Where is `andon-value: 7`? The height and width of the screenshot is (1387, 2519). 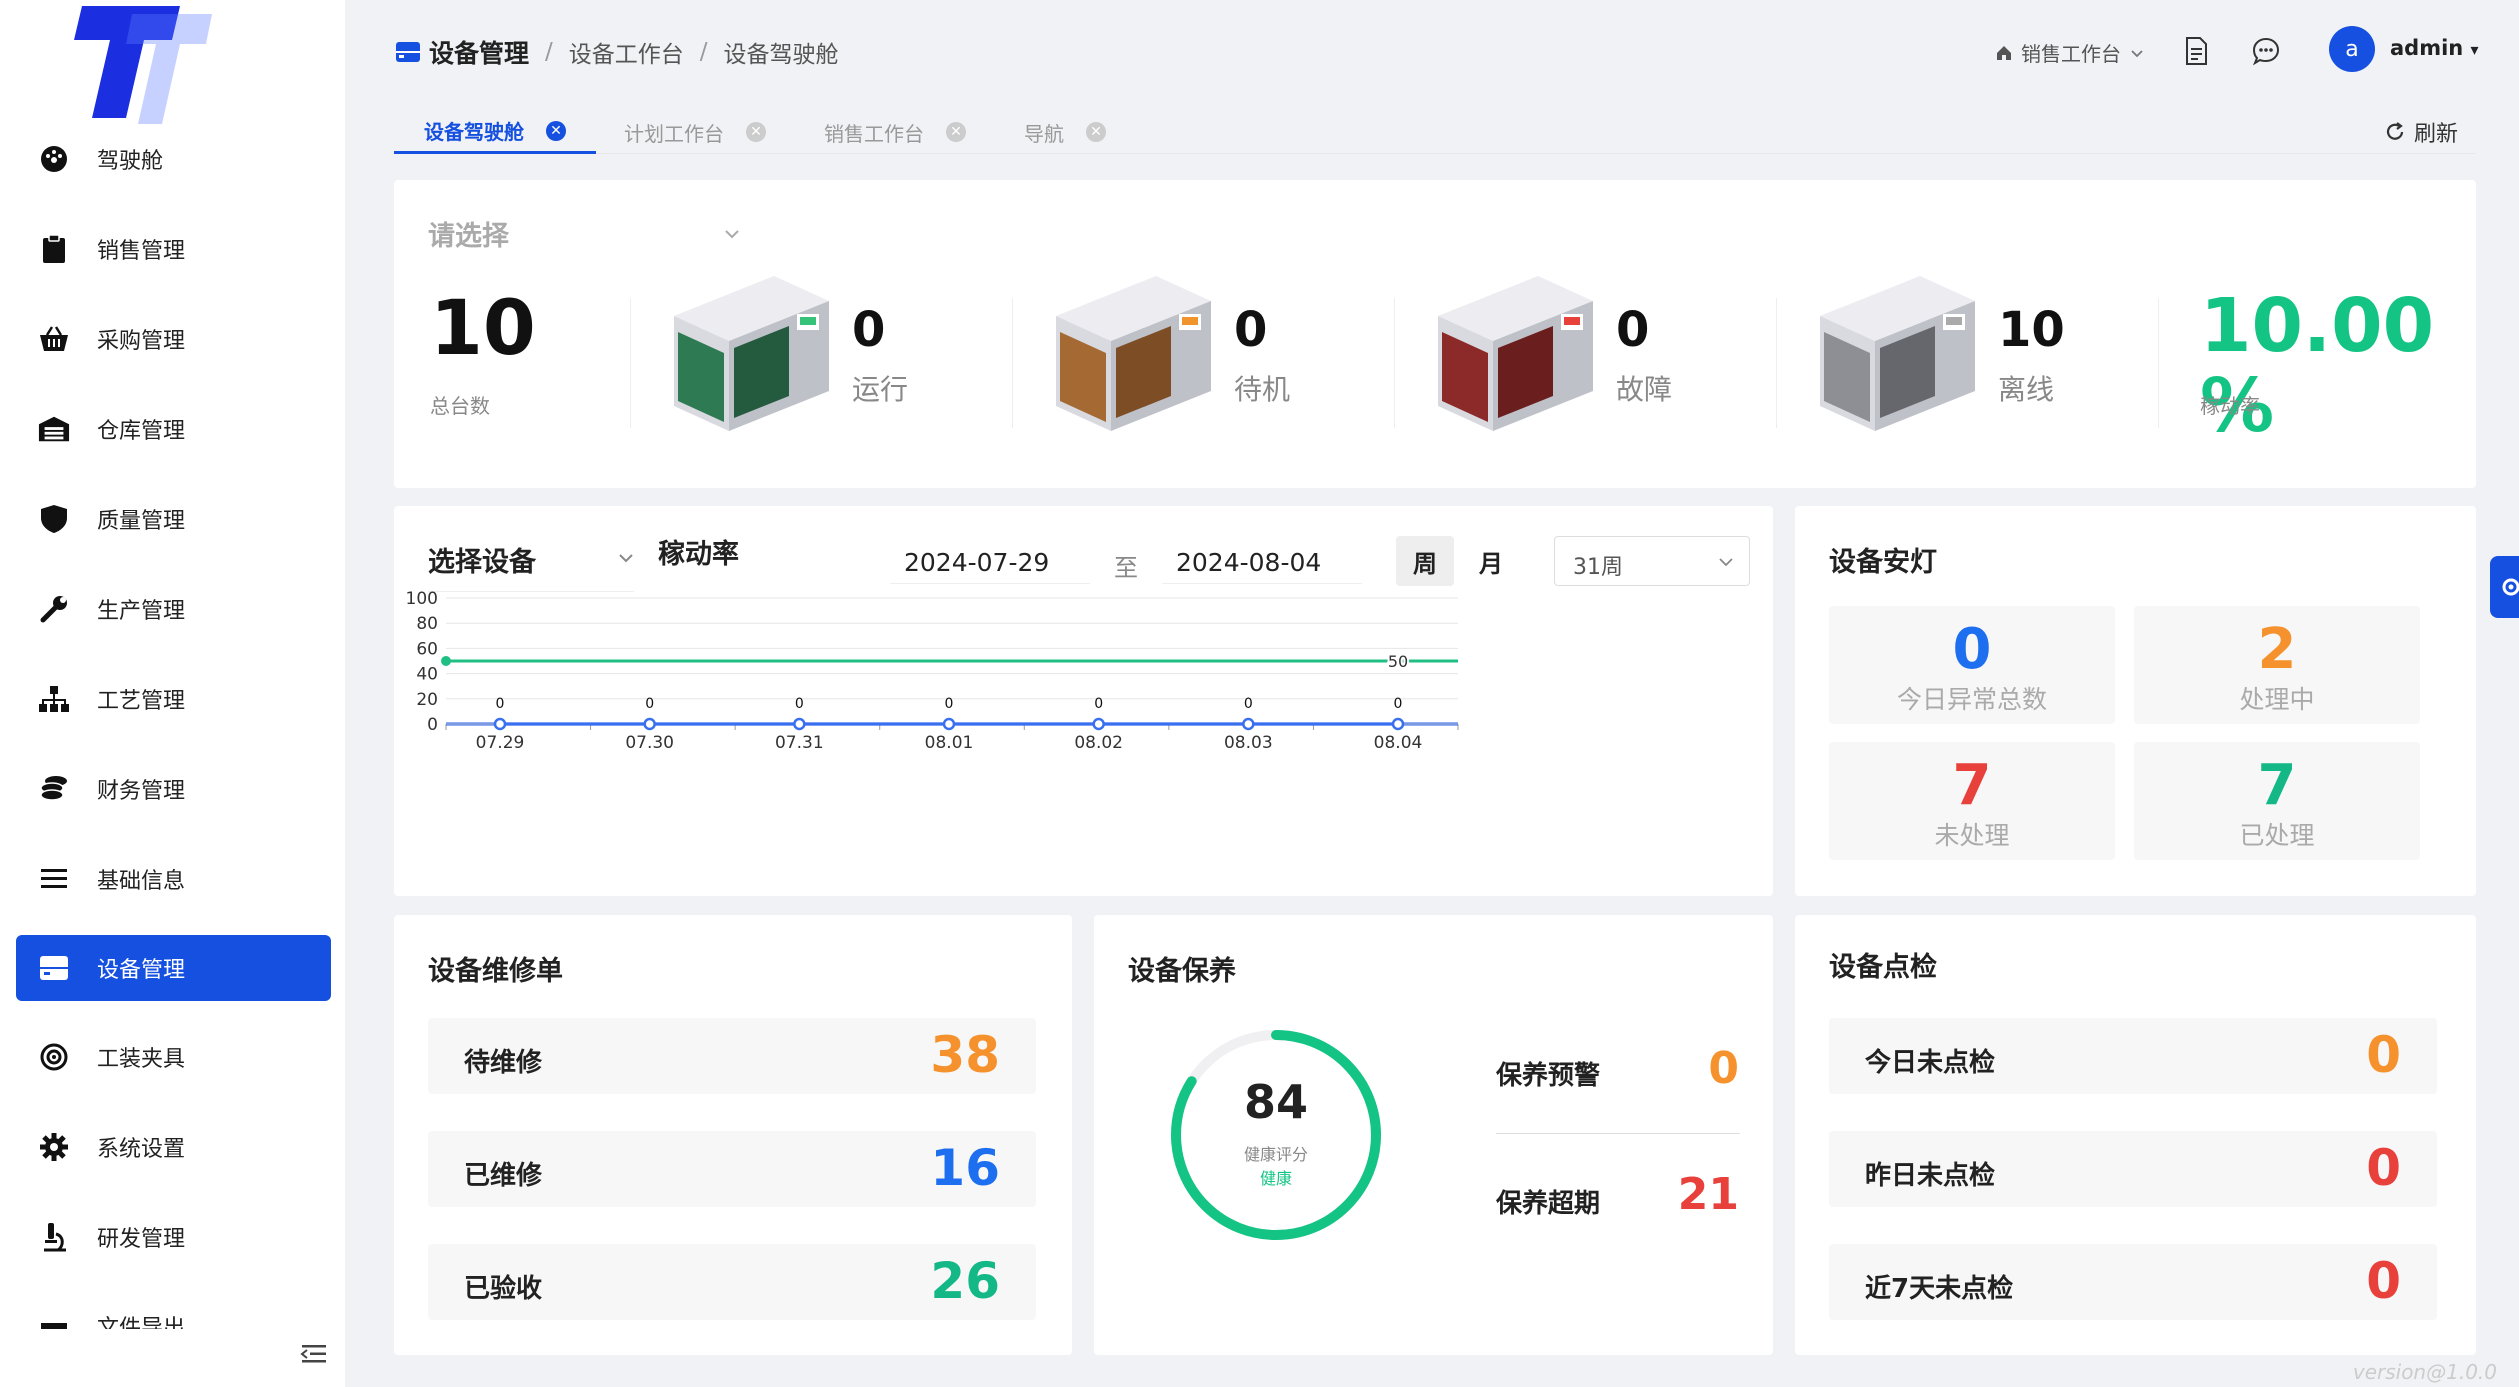
andon-value: 7 is located at coordinates (1972, 785).